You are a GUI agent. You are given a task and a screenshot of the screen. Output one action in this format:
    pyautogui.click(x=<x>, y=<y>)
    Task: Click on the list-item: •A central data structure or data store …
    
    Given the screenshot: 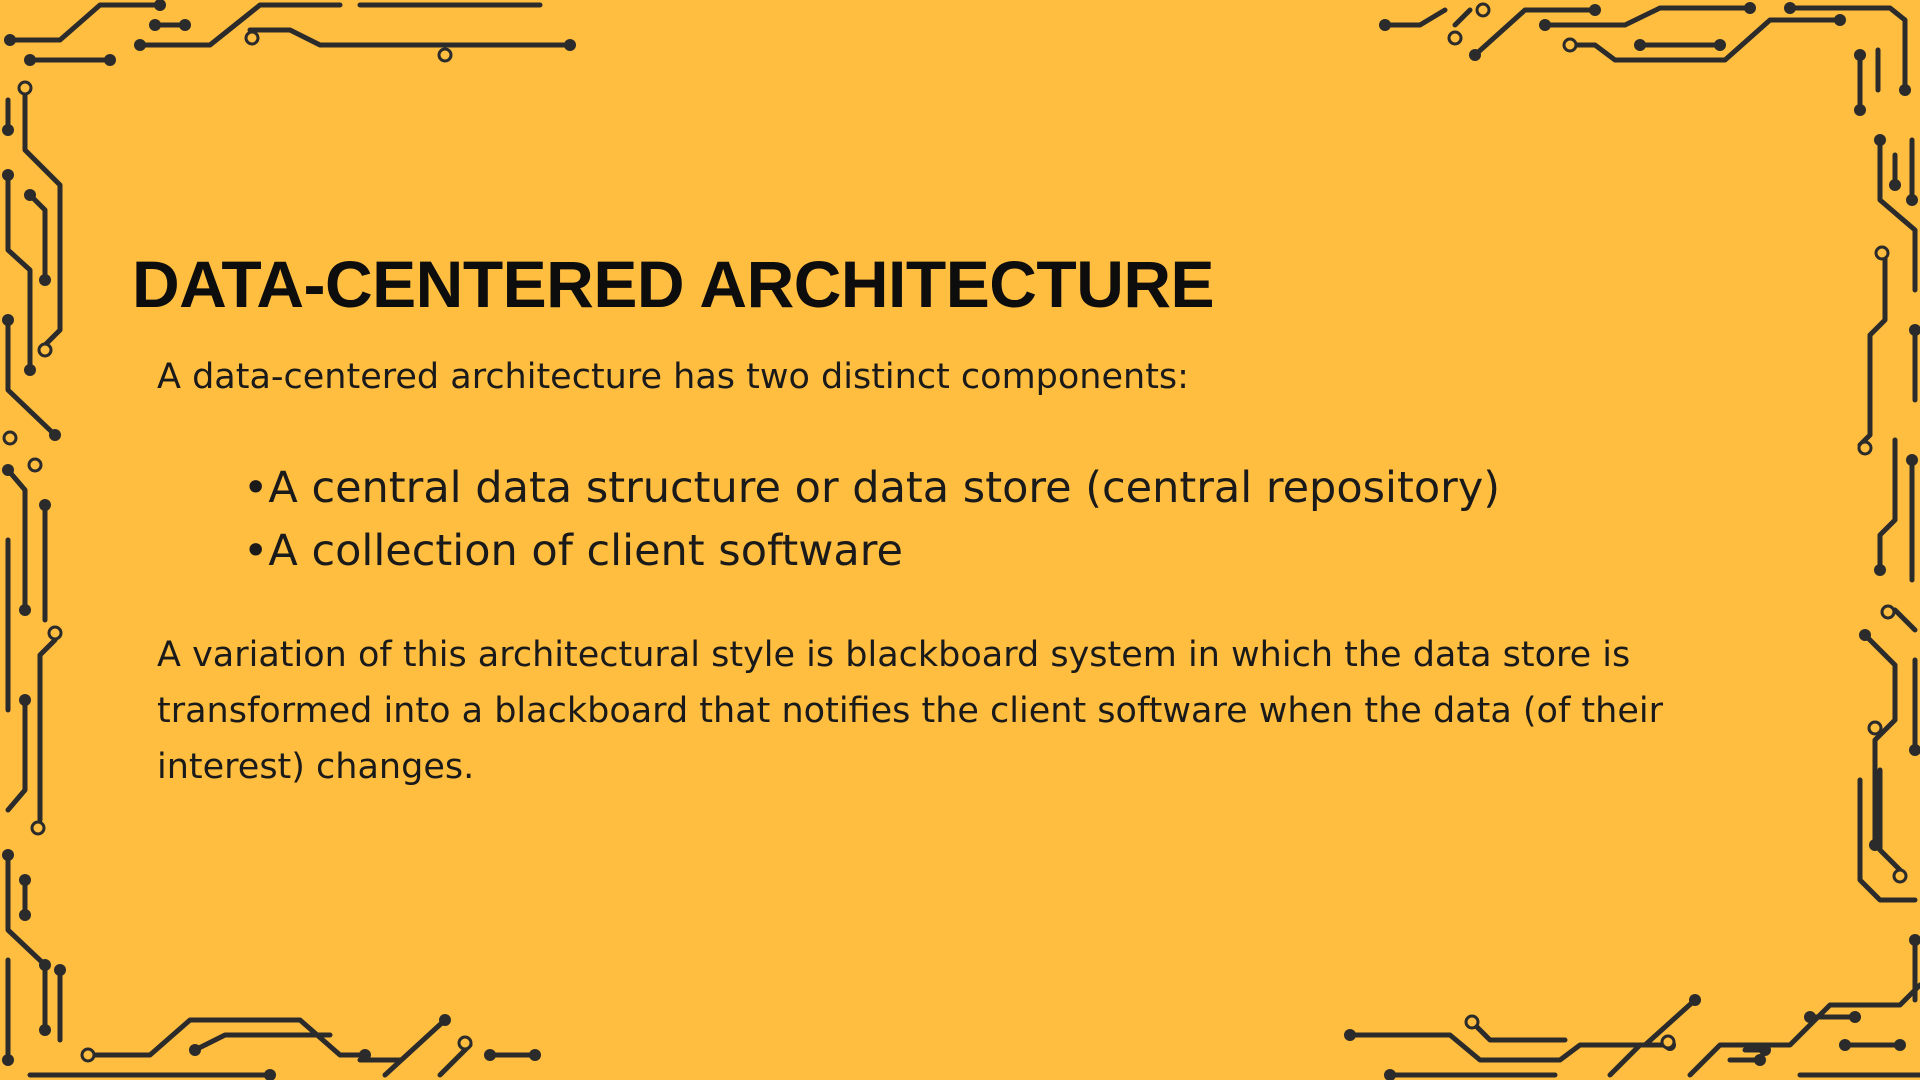 What is the action you would take?
    pyautogui.click(x=872, y=488)
    